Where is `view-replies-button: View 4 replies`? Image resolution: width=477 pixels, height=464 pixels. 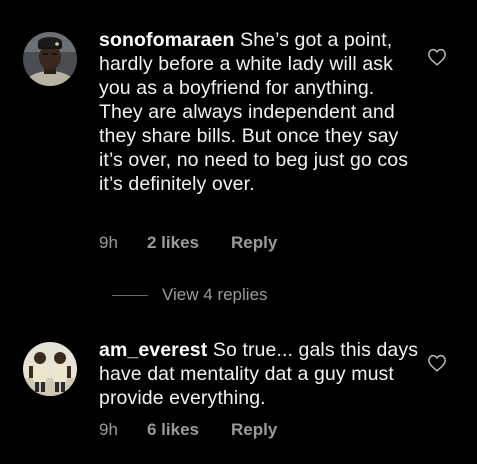 view-replies-button: View 4 replies is located at coordinates (190, 295).